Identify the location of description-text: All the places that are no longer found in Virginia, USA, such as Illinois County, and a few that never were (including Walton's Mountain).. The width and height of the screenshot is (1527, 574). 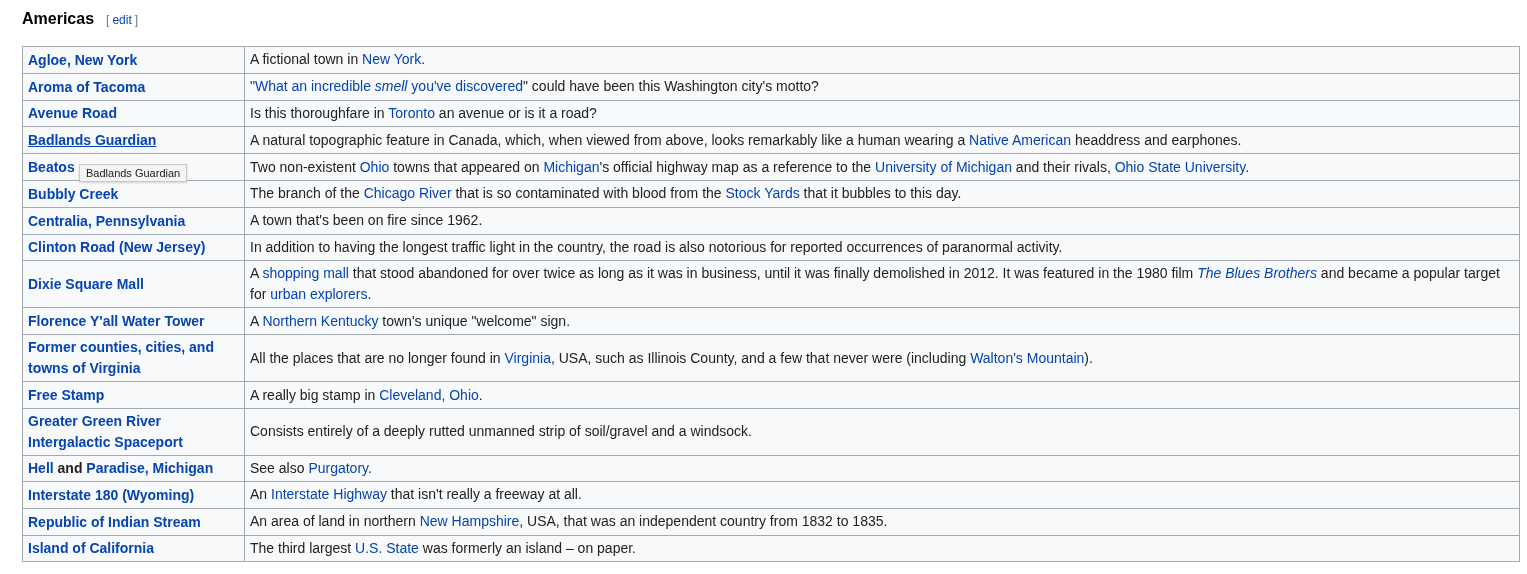
(671, 357).